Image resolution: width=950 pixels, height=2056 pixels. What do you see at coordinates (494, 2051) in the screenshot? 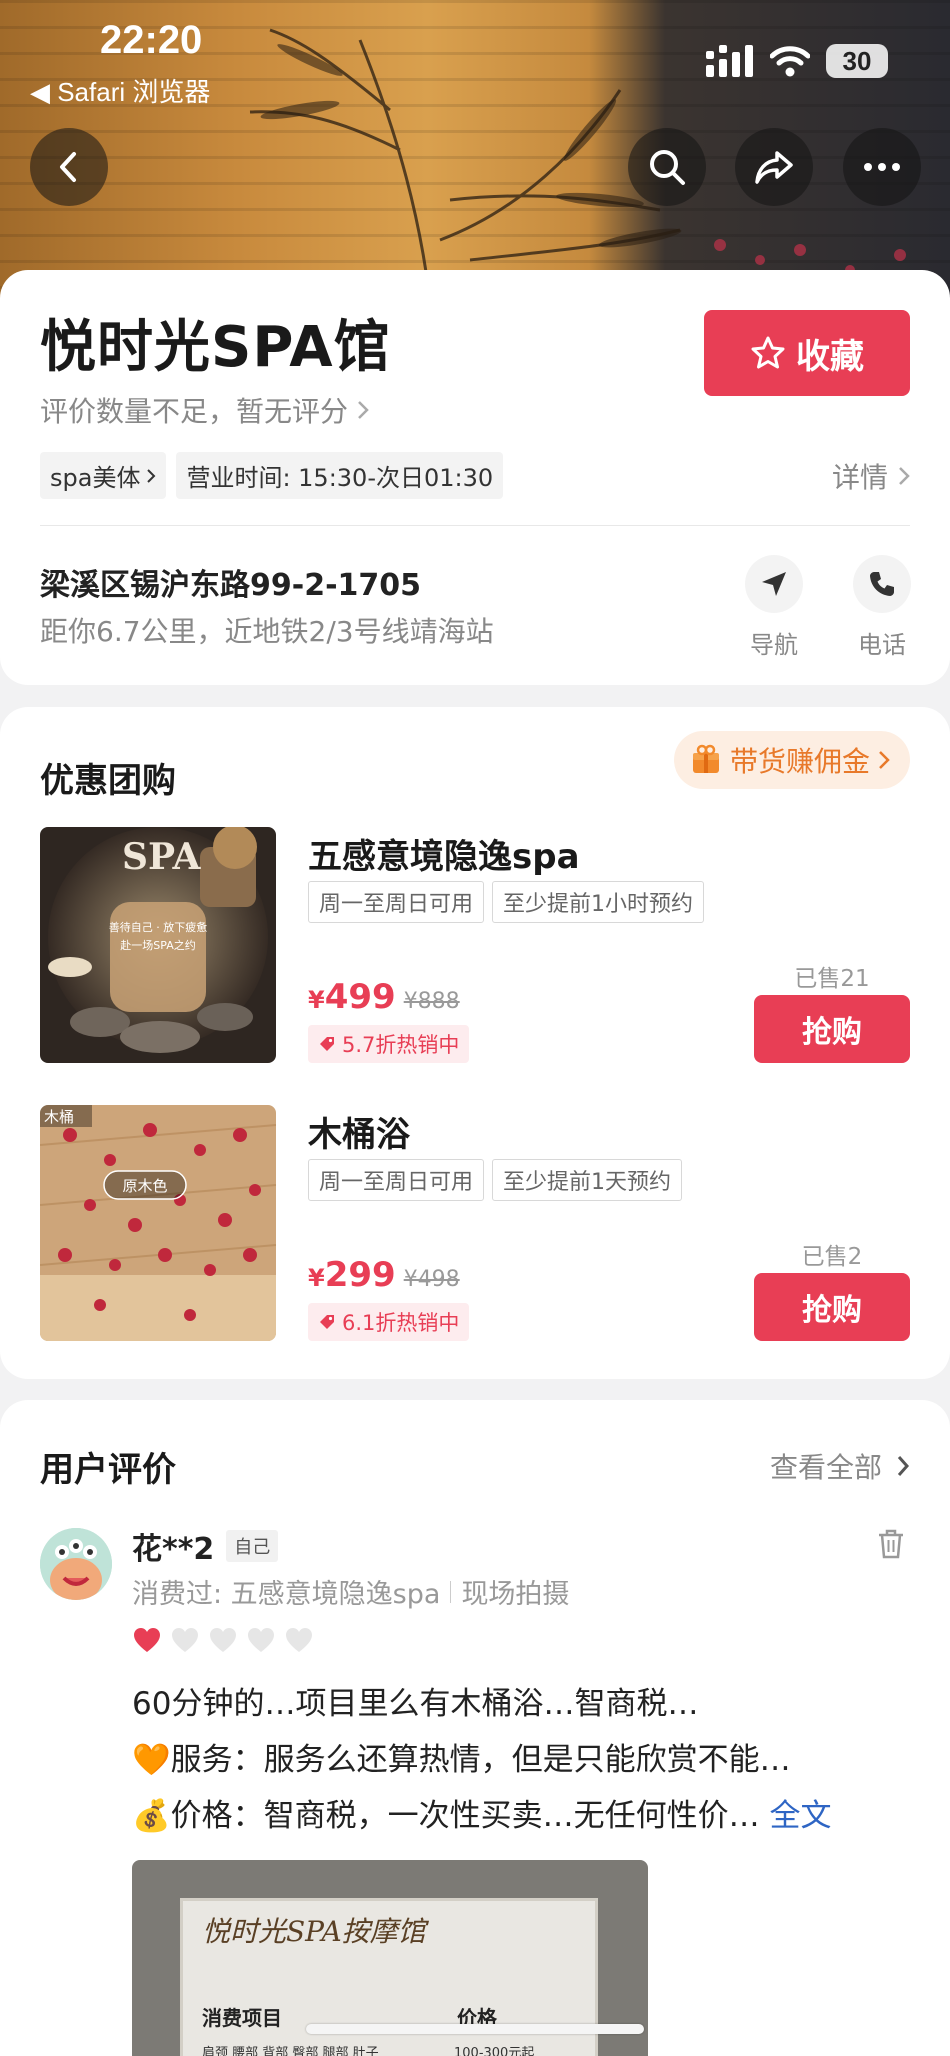
I see `photo-board-row: 100-300元起` at bounding box center [494, 2051].